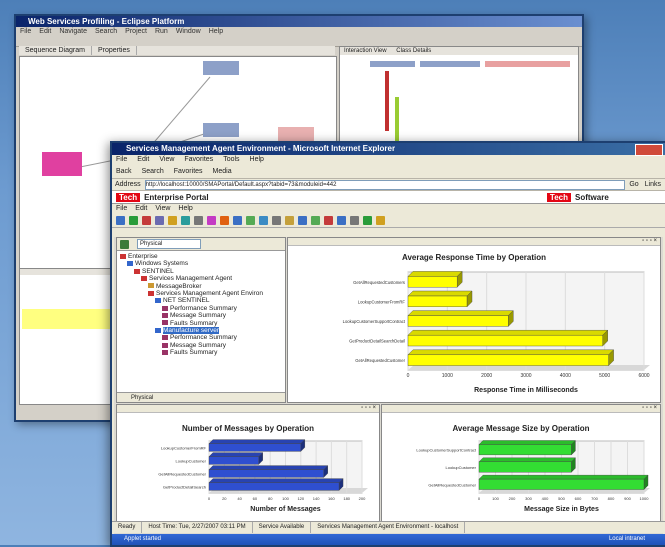 Image resolution: width=665 pixels, height=547 pixels. What do you see at coordinates (162, 208) in the screenshot?
I see `portal-menu-item-2: View` at bounding box center [162, 208].